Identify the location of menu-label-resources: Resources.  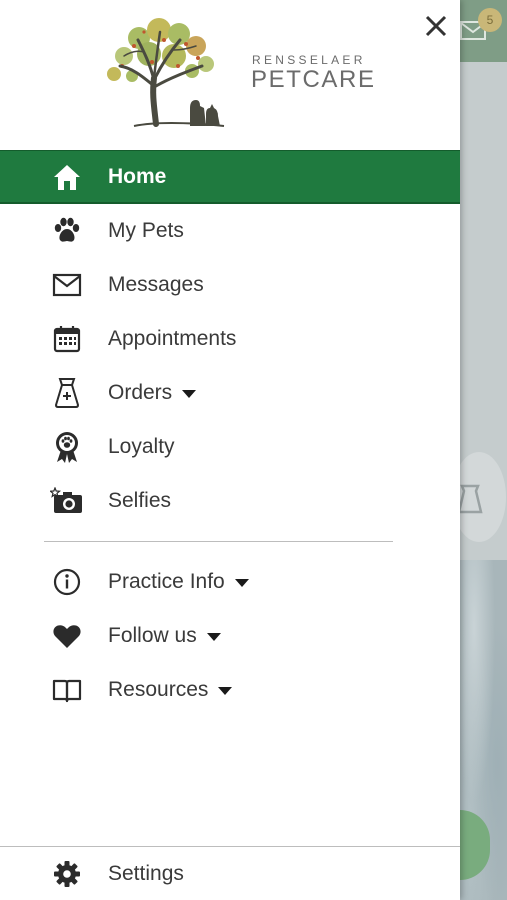
(170, 690).